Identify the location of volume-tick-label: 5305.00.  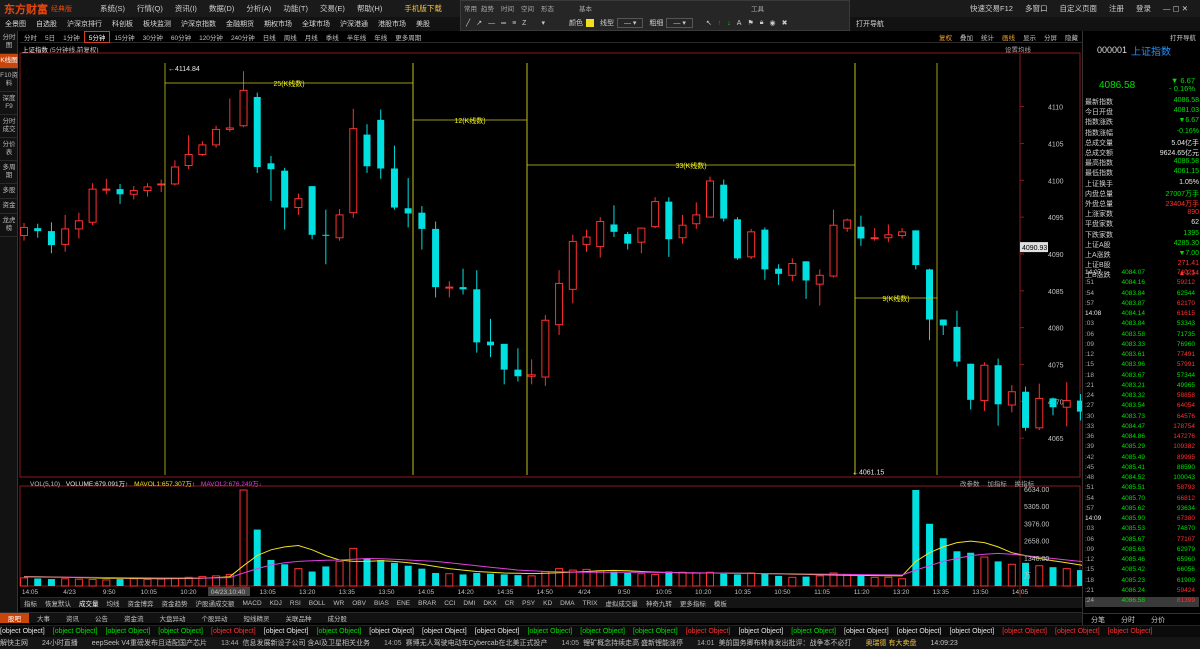
(1036, 507).